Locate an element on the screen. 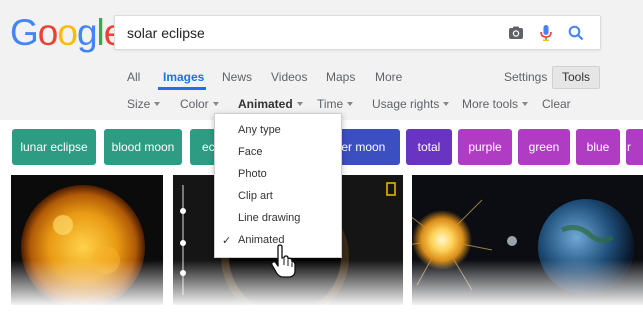 This screenshot has height=319, width=643. tab-news: News is located at coordinates (237, 77).